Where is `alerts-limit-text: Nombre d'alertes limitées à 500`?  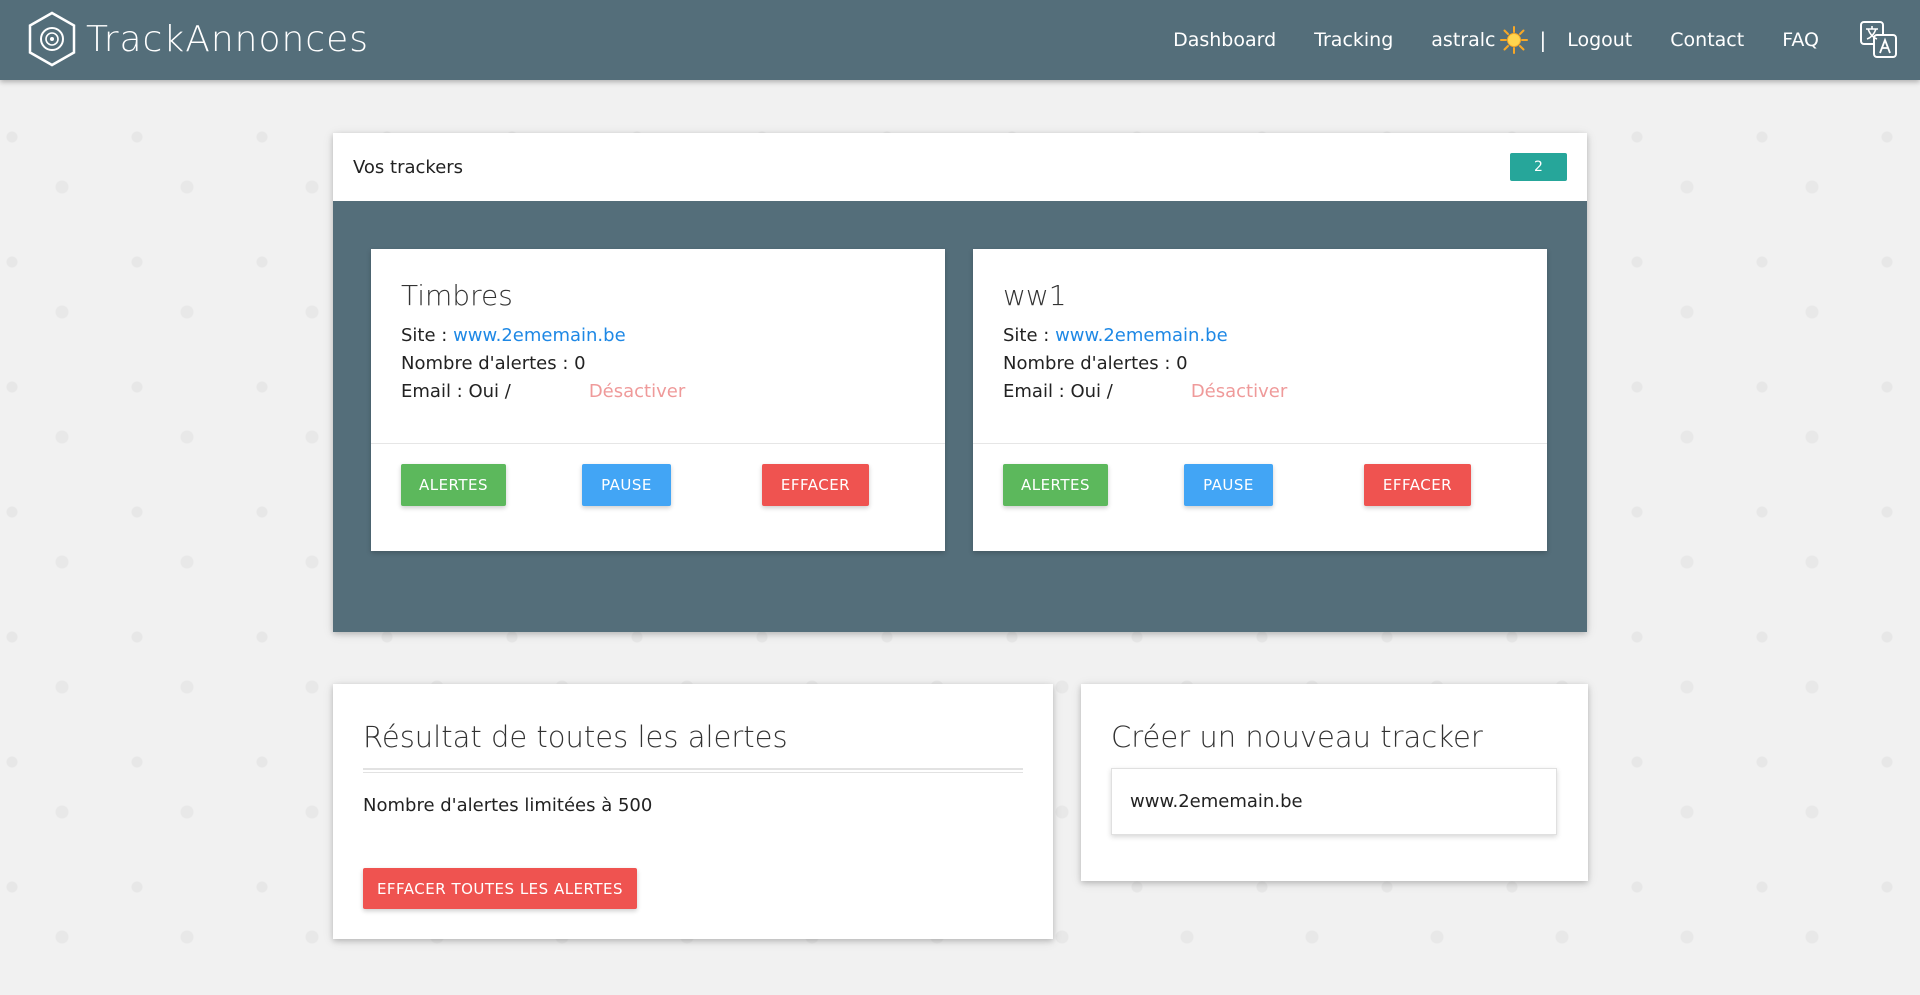
alerts-limit-text: Nombre d'alertes limitées à 500 is located at coordinates (508, 805).